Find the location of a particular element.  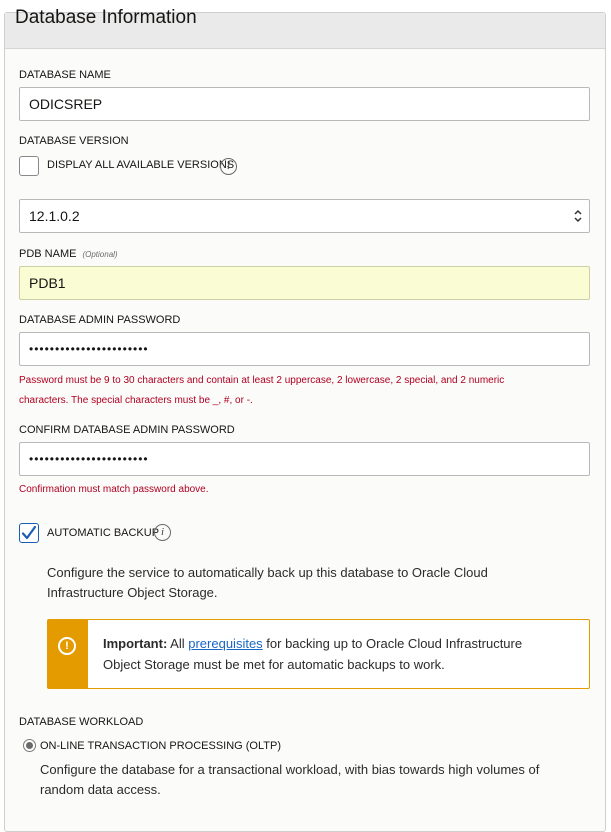

backup-description-line2: Infrastructure Object Storage. is located at coordinates (132, 592).